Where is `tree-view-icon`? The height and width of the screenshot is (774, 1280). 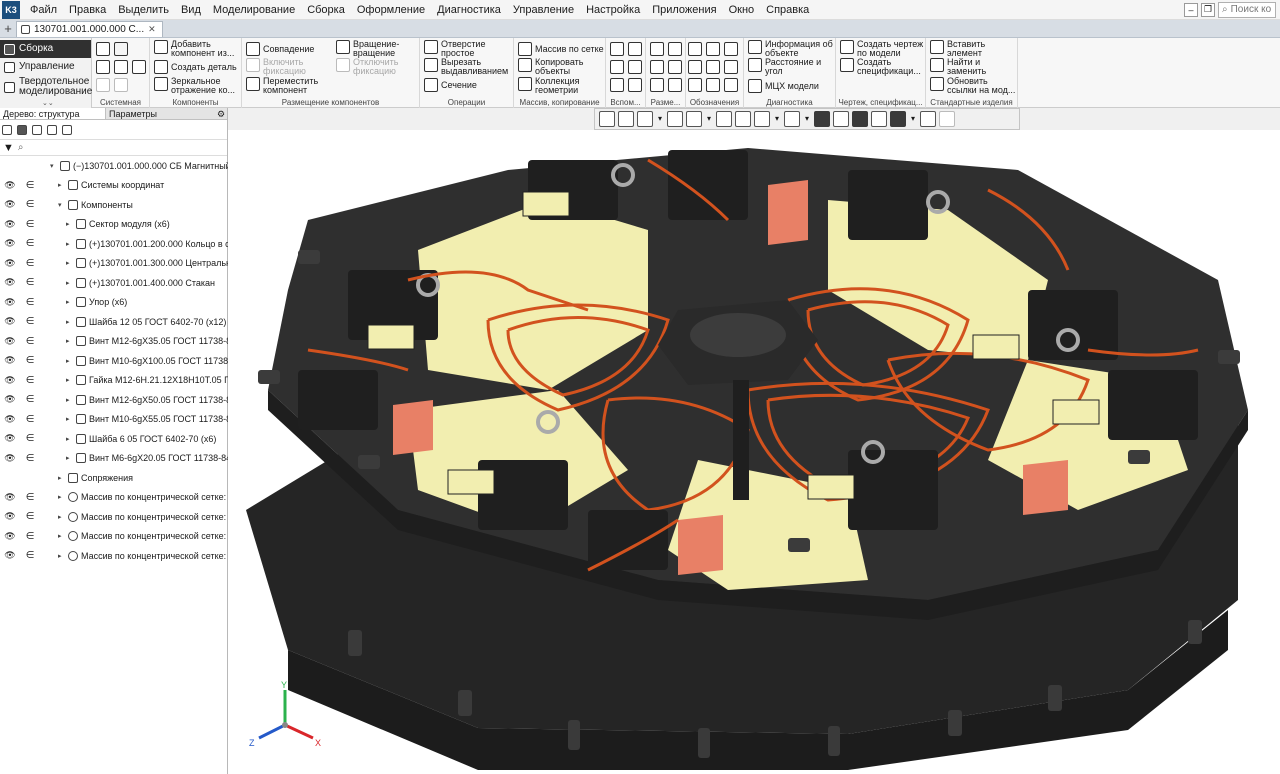
tree-view-icon is located at coordinates (37, 129).